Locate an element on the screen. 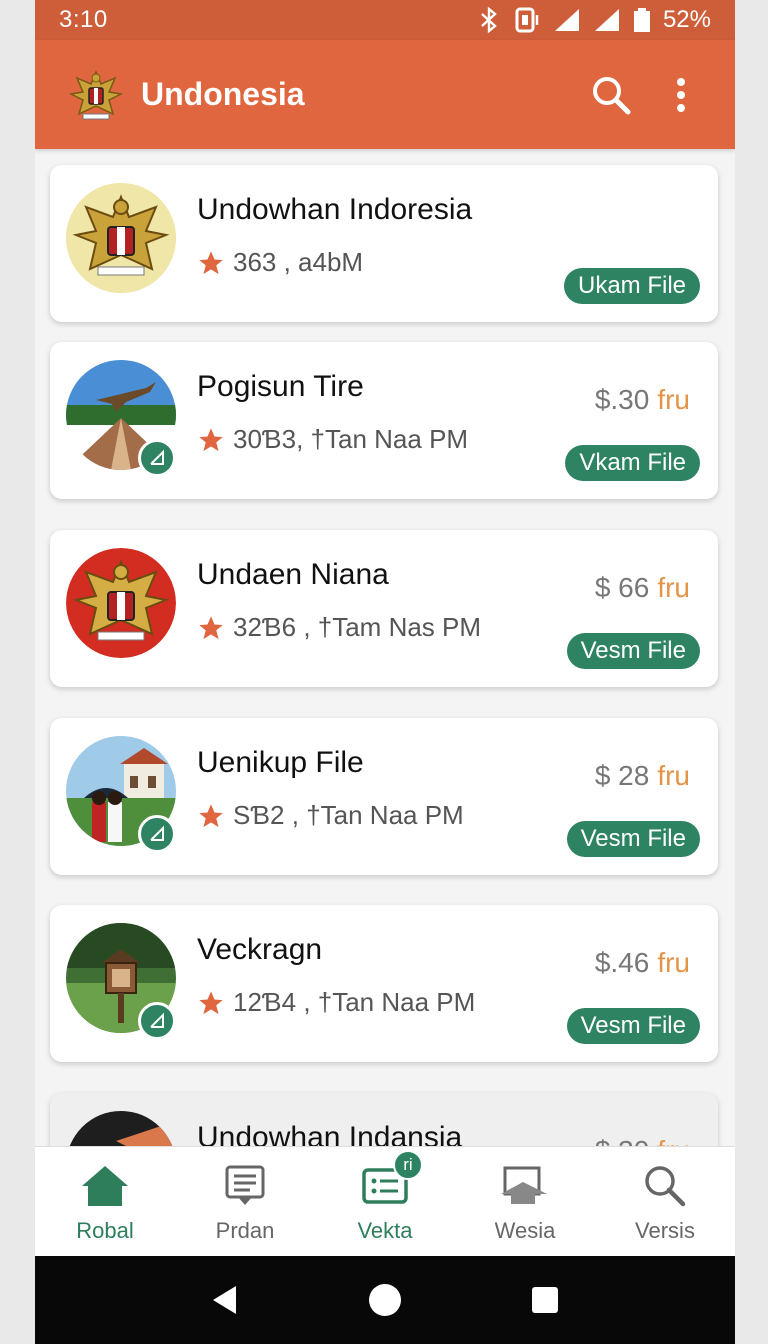  card-title: Uenikup File is located at coordinates (280, 762).